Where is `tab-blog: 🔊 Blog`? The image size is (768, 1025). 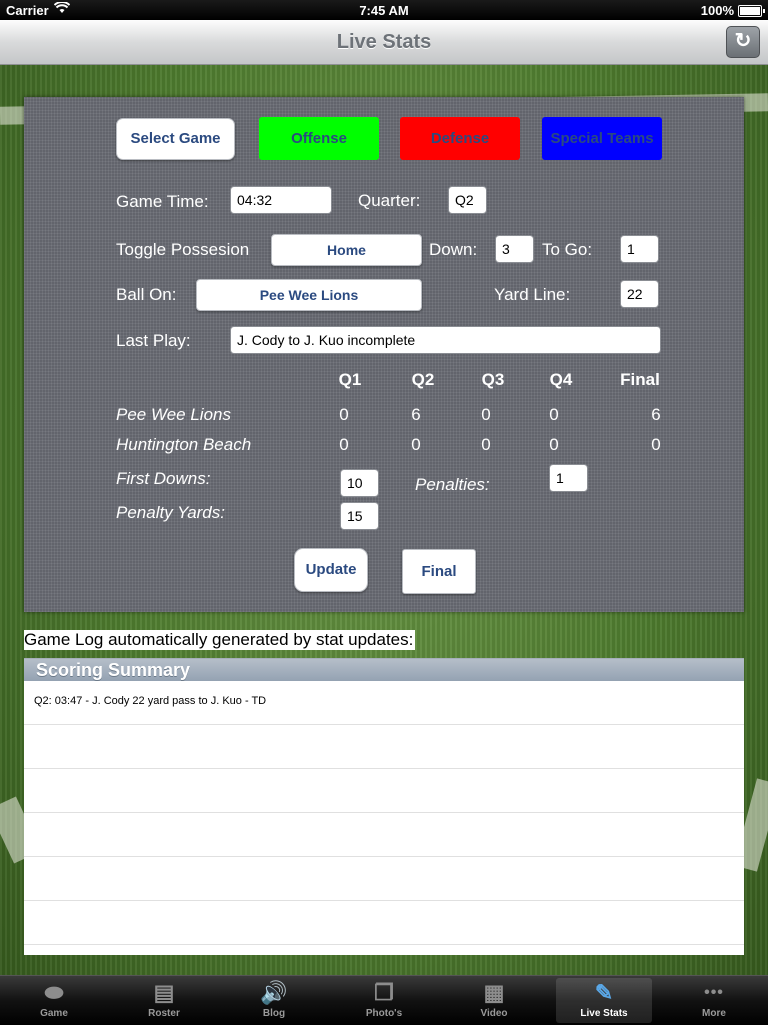 tab-blog: 🔊 Blog is located at coordinates (274, 1000).